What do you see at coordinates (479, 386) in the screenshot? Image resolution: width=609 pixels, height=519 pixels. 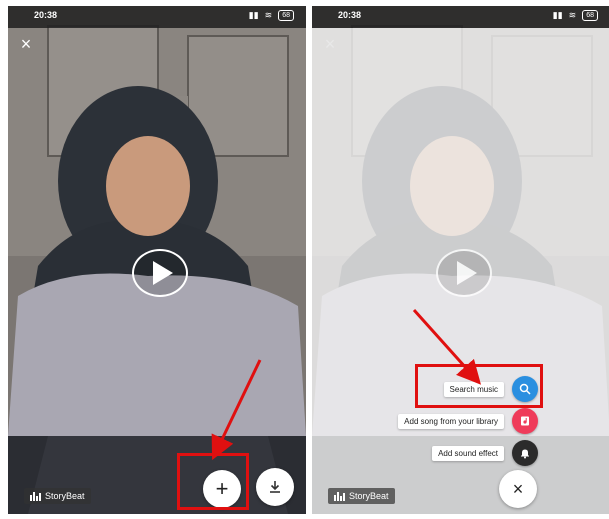 I see `highlight-box-search-music` at bounding box center [479, 386].